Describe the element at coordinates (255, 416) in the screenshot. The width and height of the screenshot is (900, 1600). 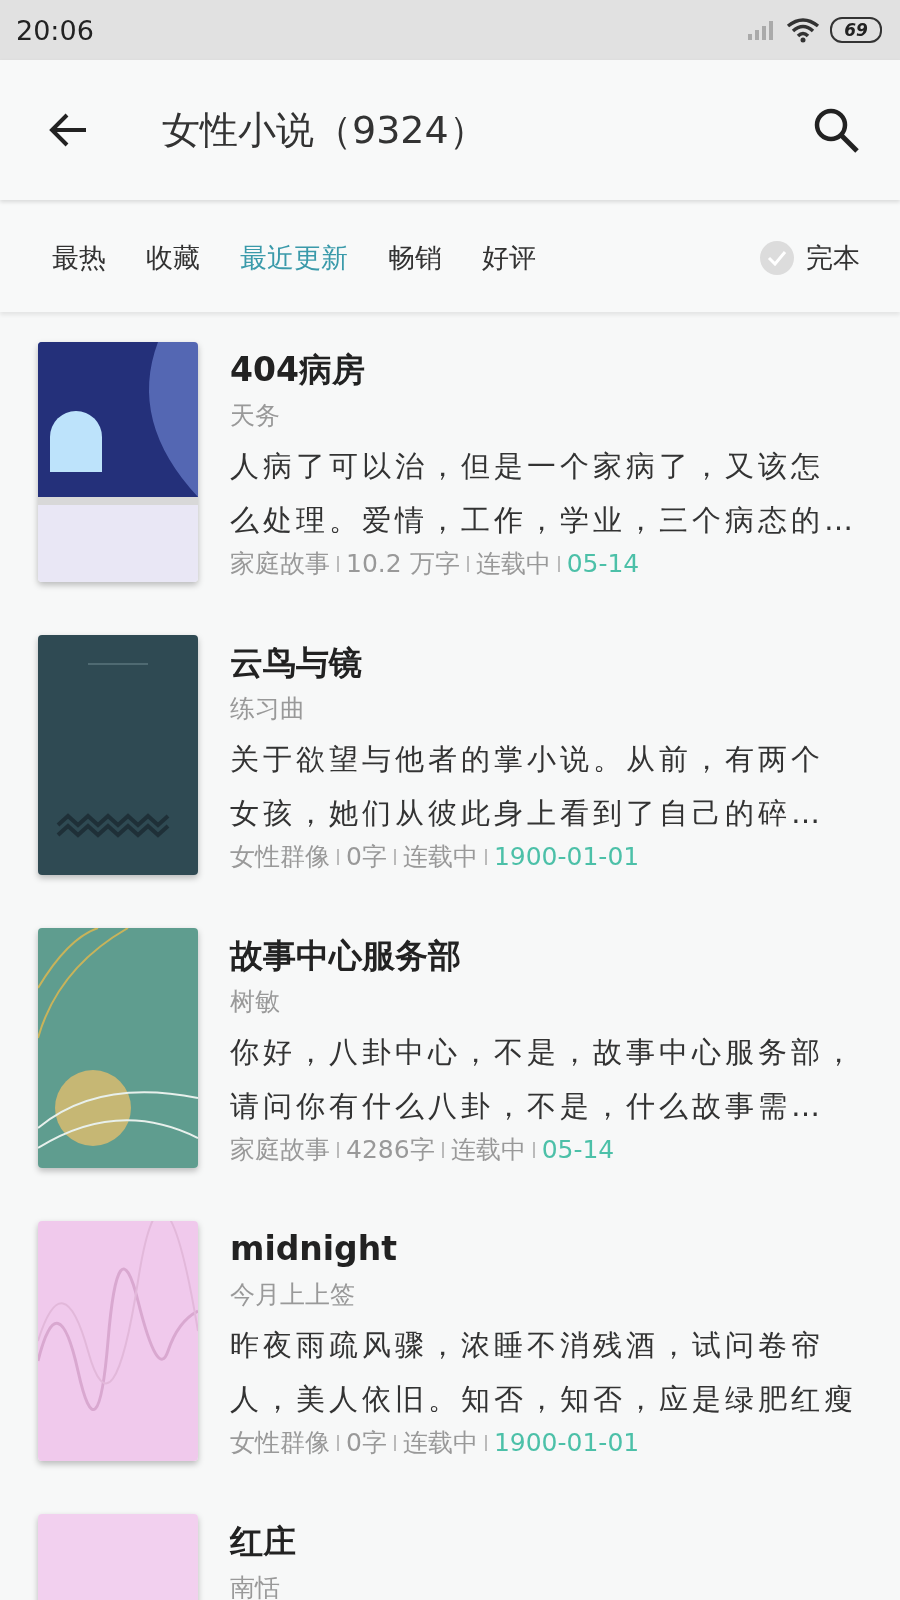
I see `book-author: 天务` at that location.